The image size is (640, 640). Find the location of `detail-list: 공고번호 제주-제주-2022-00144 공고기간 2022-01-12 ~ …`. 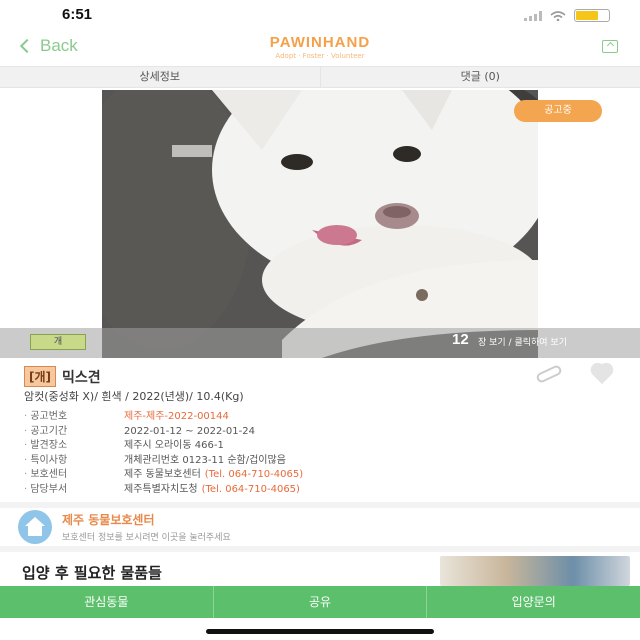

detail-list: 공고번호 제주-제주-2022-00144 공고기간 2022-01-12 ~ … is located at coordinates (324, 453).